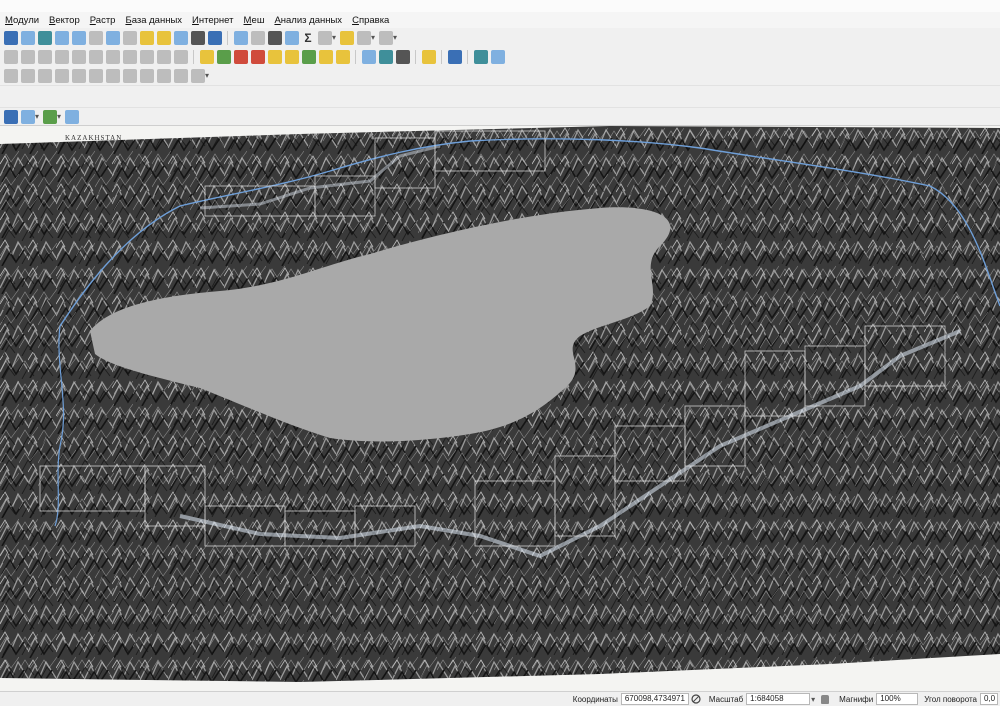 The width and height of the screenshot is (1000, 706). What do you see at coordinates (27, 37) in the screenshot?
I see `pan-to-selection-icon` at bounding box center [27, 37].